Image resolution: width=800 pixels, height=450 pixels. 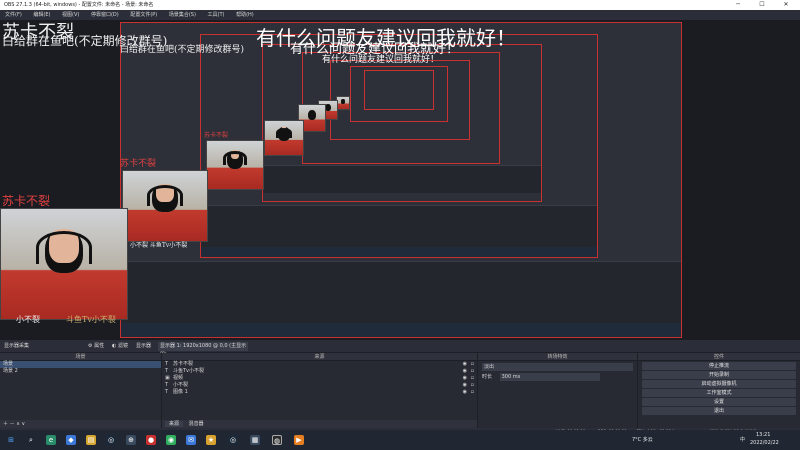 I want to click on source-item: T 小不裂 ◉ ▫, so click(x=319, y=385).